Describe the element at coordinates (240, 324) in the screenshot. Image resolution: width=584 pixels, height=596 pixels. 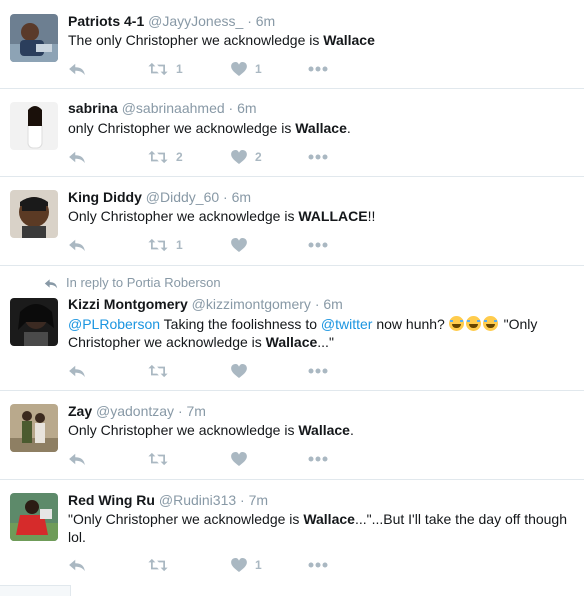
I see `tweet-text-part: Taking the foolishness to` at that location.